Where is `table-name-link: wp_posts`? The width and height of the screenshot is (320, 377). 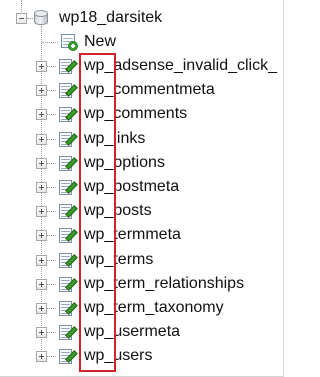
table-name-link: wp_posts is located at coordinates (118, 211).